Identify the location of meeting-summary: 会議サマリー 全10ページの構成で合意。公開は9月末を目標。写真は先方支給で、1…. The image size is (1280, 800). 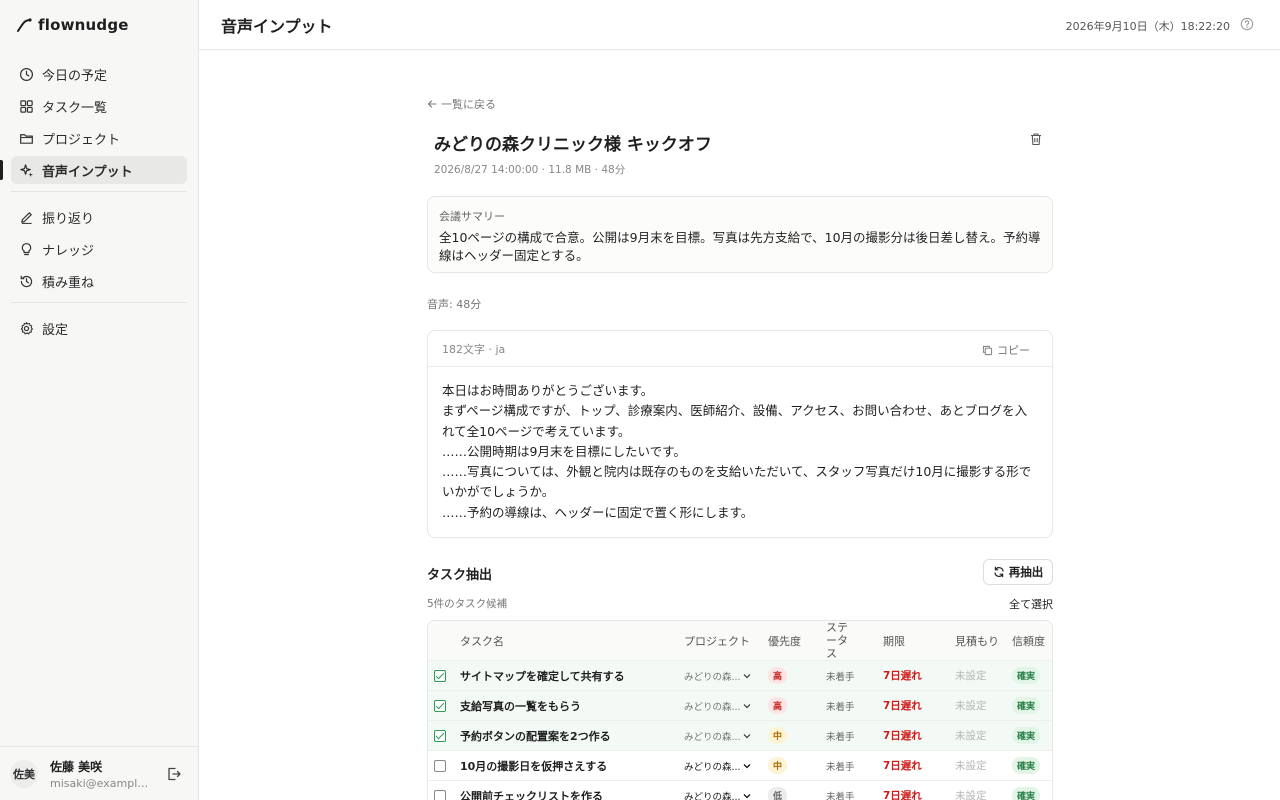
(740, 234).